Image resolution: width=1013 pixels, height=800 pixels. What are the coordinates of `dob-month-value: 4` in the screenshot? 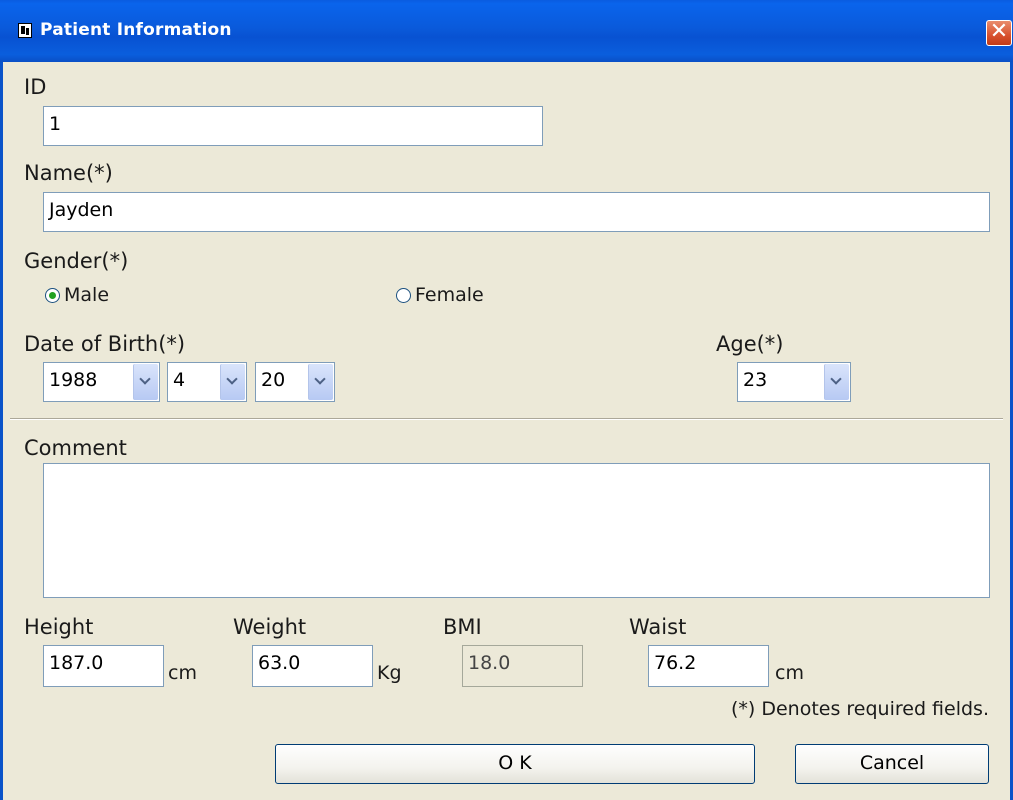 It's located at (179, 380).